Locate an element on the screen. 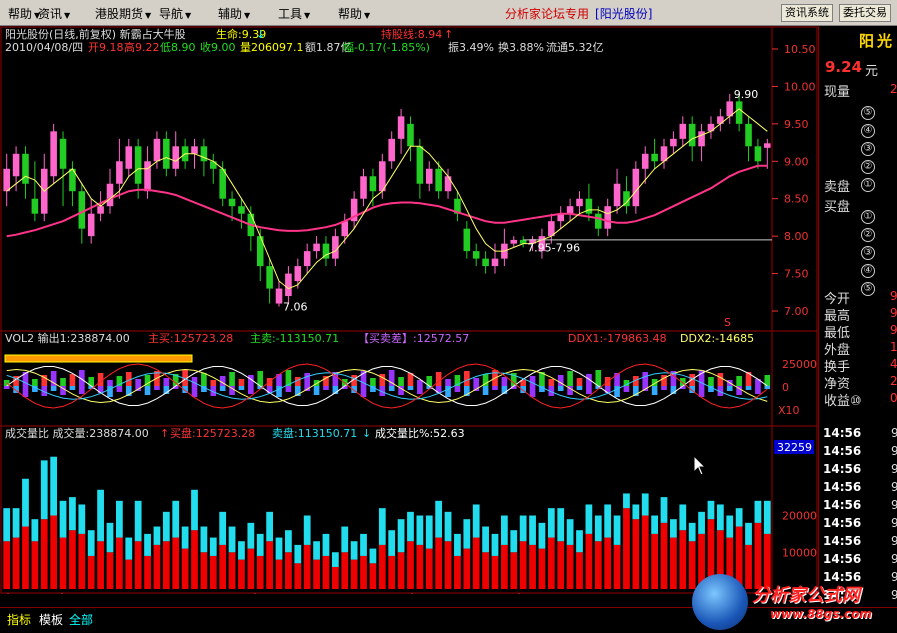 The height and width of the screenshot is (633, 897). banner-text: 分析家论坛专用 is located at coordinates (547, 14).